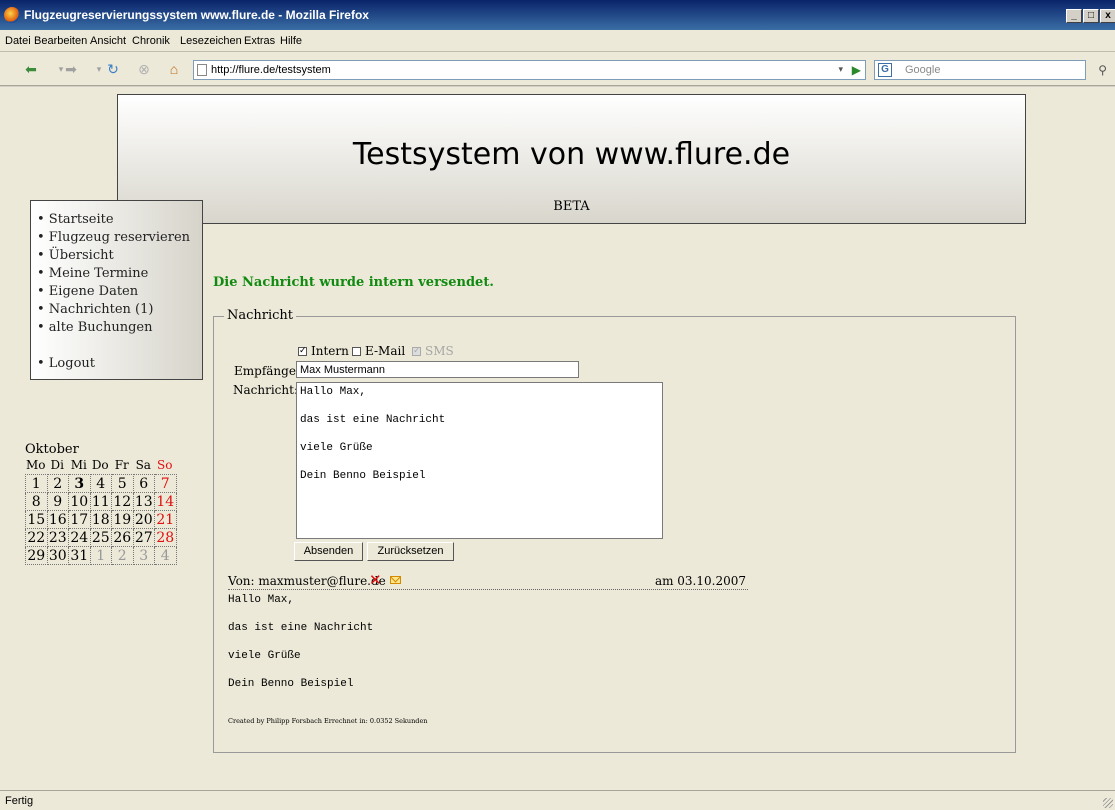 This screenshot has height=810, width=1115. I want to click on calendar-day: 10, so click(79, 501).